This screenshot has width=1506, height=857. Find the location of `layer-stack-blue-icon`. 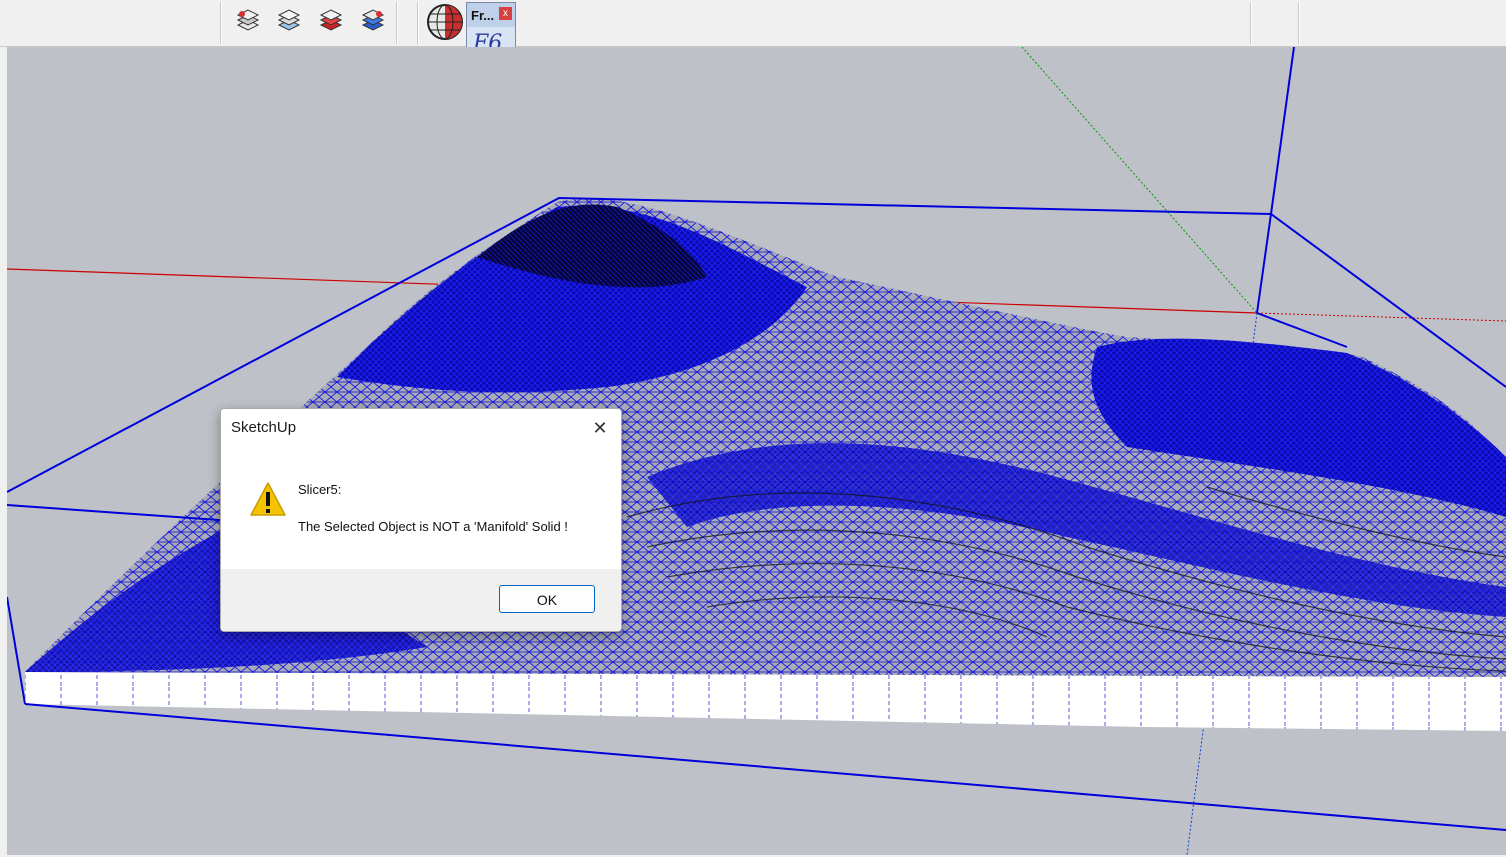

layer-stack-blue-icon is located at coordinates (373, 21).